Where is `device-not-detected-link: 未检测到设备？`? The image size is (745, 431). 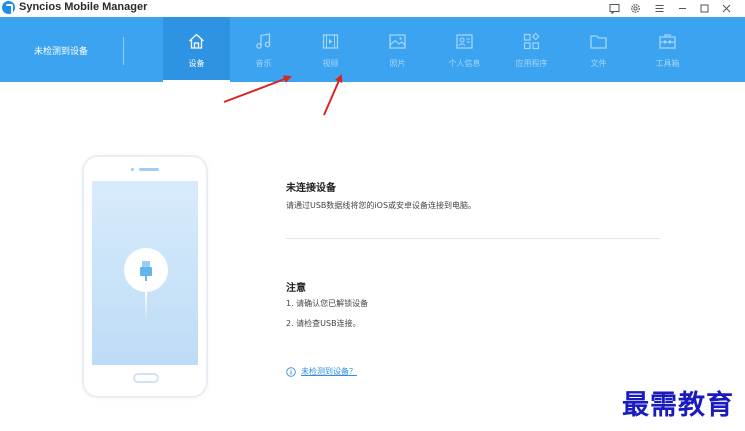
device-not-detected-link: 未检测到设备？ is located at coordinates (321, 371).